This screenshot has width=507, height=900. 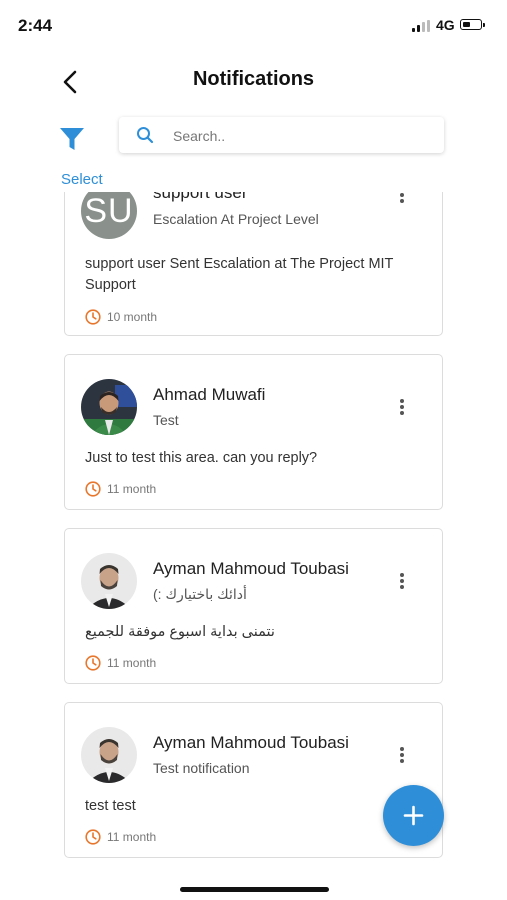 I want to click on plus-icon, so click(x=413, y=815).